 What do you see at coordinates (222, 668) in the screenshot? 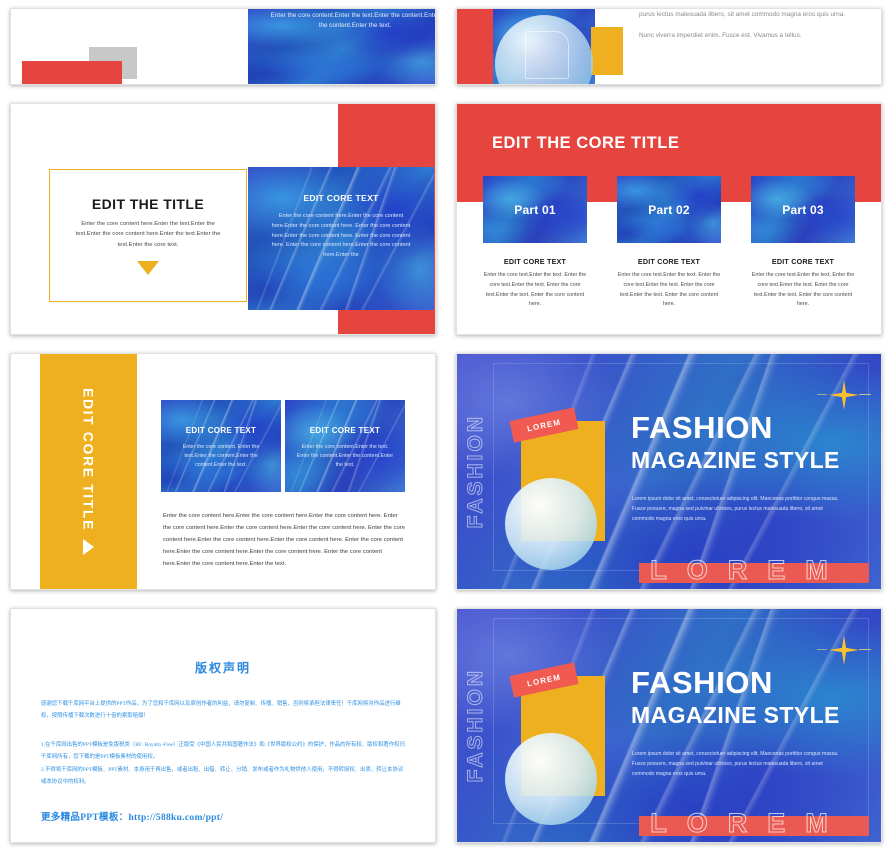
I see `copyright-heading: 版权声明` at bounding box center [222, 668].